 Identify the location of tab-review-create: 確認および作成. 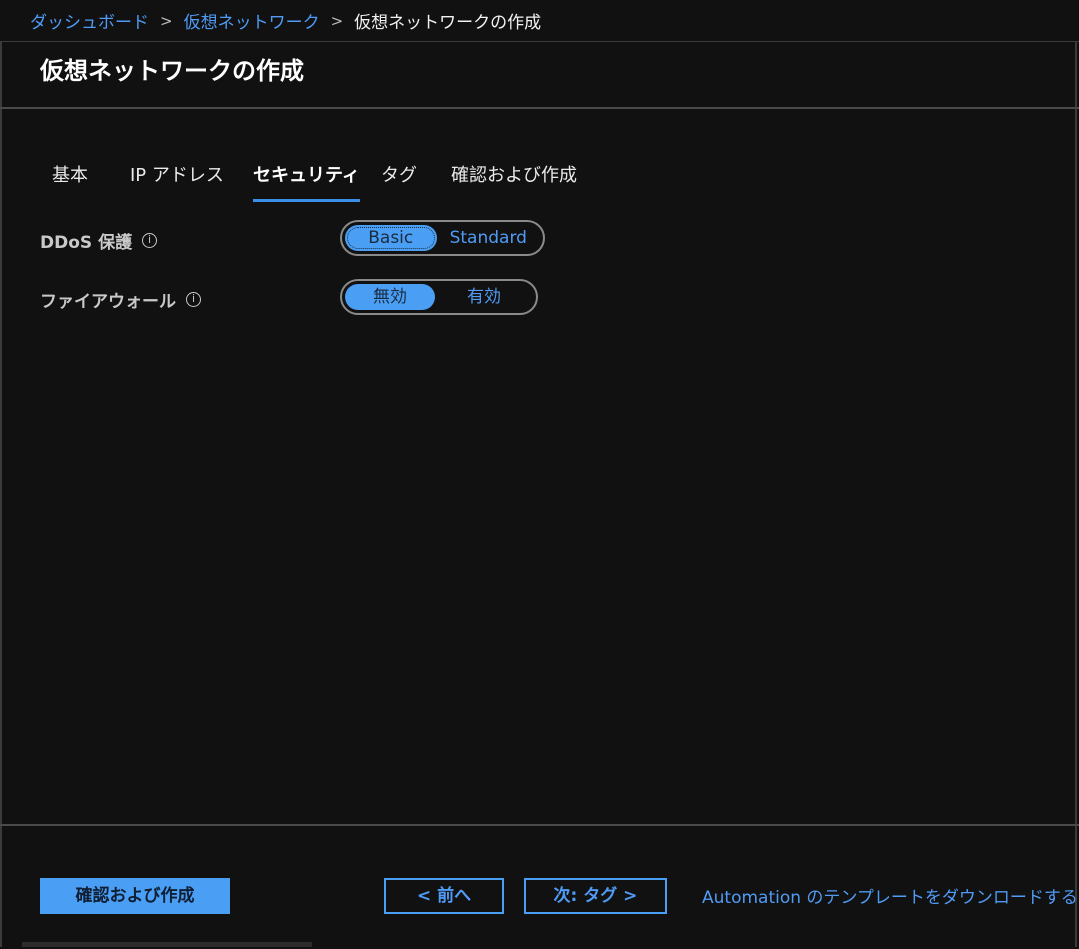
(514, 181).